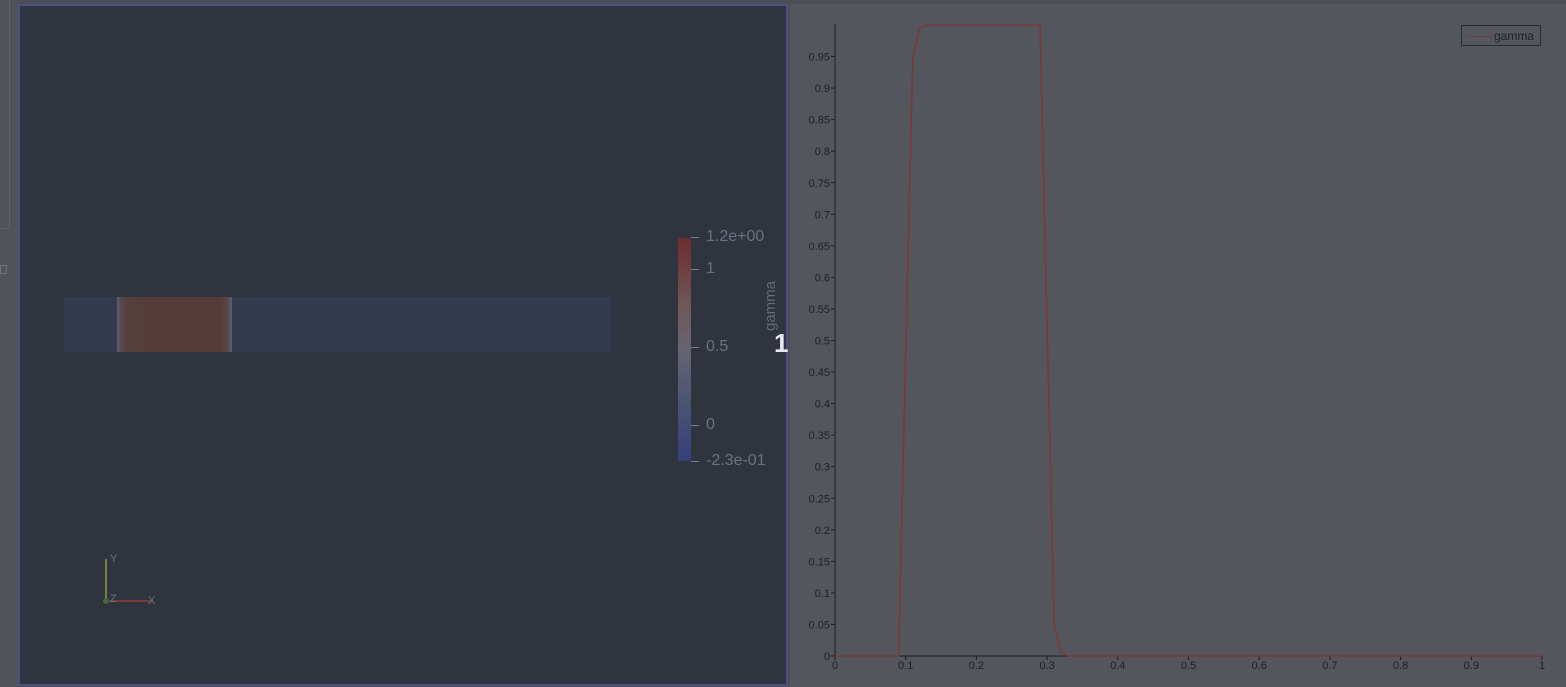 Image resolution: width=1566 pixels, height=687 pixels. Describe the element at coordinates (152, 601) in the screenshot. I see `axis-x-label: X` at that location.